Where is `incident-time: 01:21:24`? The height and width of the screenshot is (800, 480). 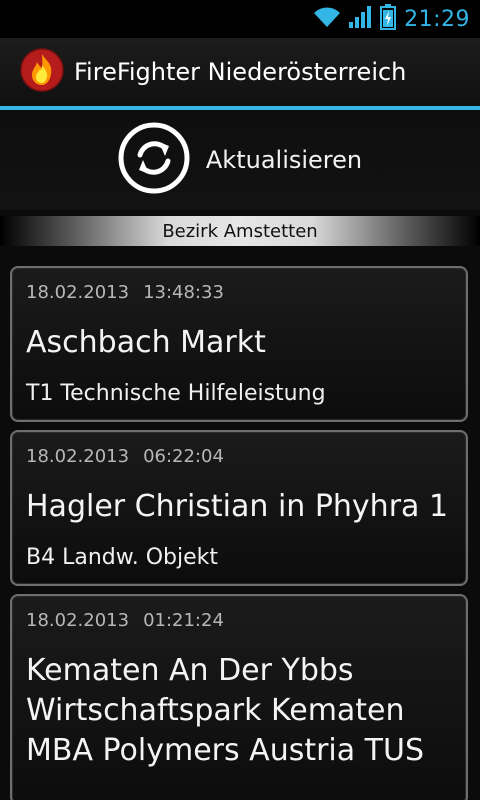
incident-time: 01:21:24 is located at coordinates (183, 620).